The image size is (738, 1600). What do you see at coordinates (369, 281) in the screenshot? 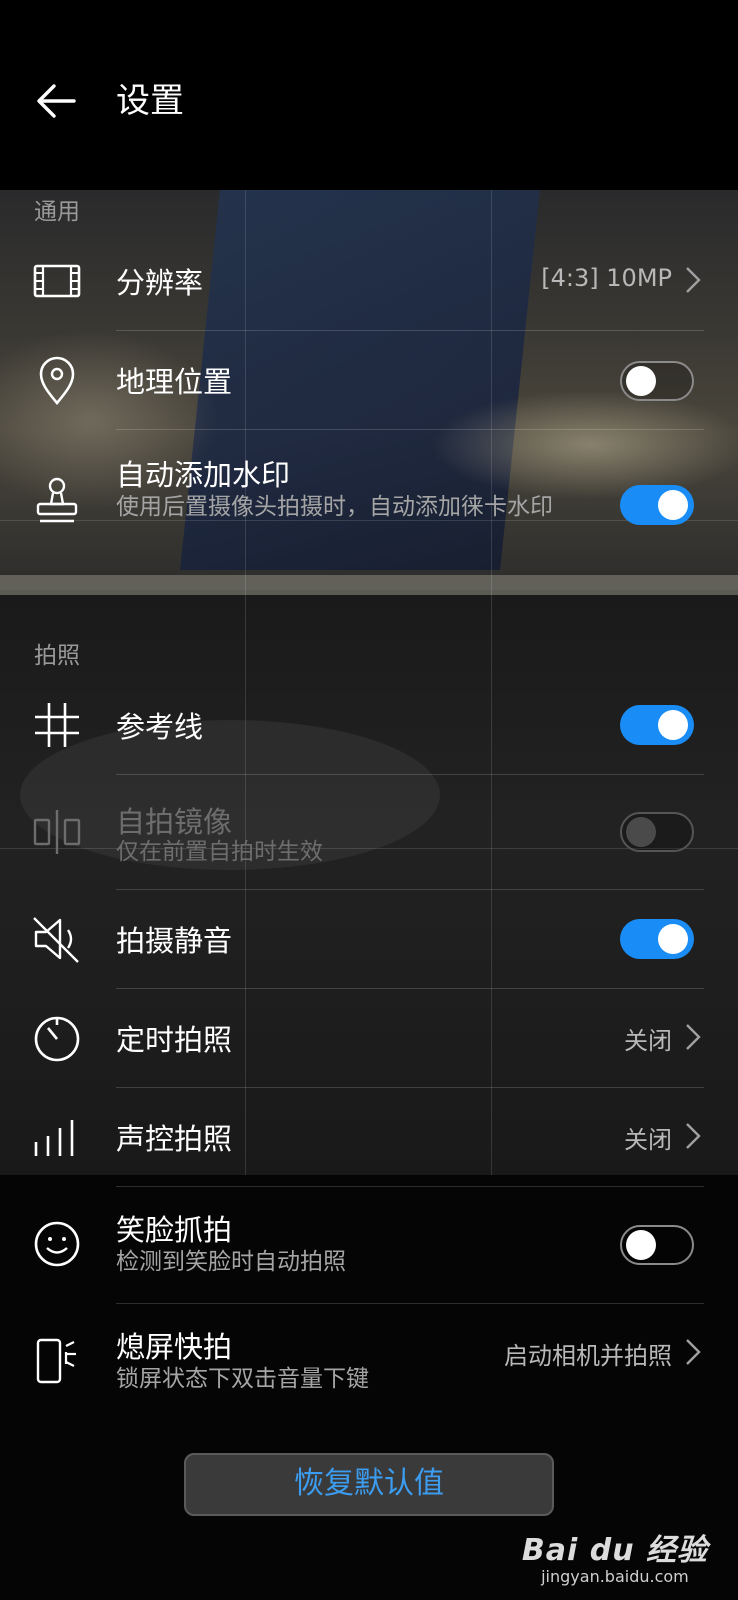
I see `setting-row-resolution: 分辨率 [4:3] 10MP` at bounding box center [369, 281].